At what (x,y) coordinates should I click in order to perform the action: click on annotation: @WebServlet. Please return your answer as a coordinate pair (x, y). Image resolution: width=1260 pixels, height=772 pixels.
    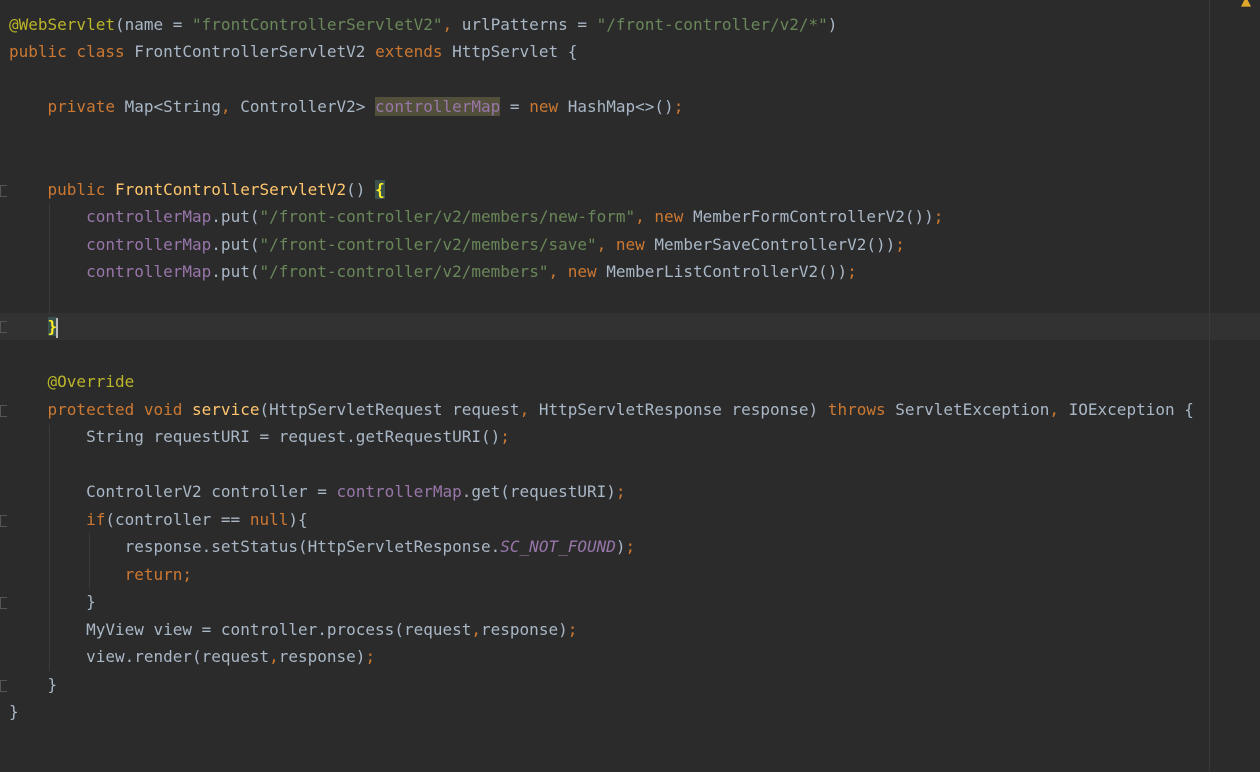
    Looking at the image, I should click on (62, 24).